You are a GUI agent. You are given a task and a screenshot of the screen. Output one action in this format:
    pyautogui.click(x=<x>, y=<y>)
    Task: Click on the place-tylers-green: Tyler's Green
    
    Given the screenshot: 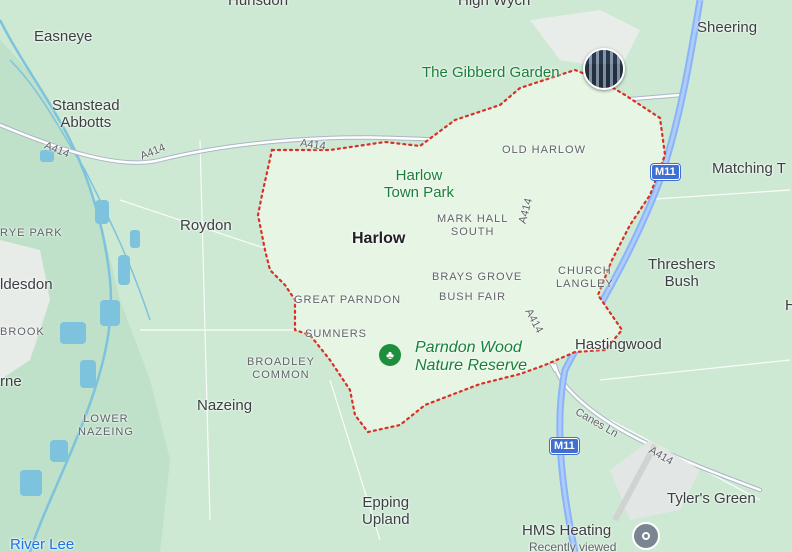 What is the action you would take?
    pyautogui.click(x=711, y=498)
    